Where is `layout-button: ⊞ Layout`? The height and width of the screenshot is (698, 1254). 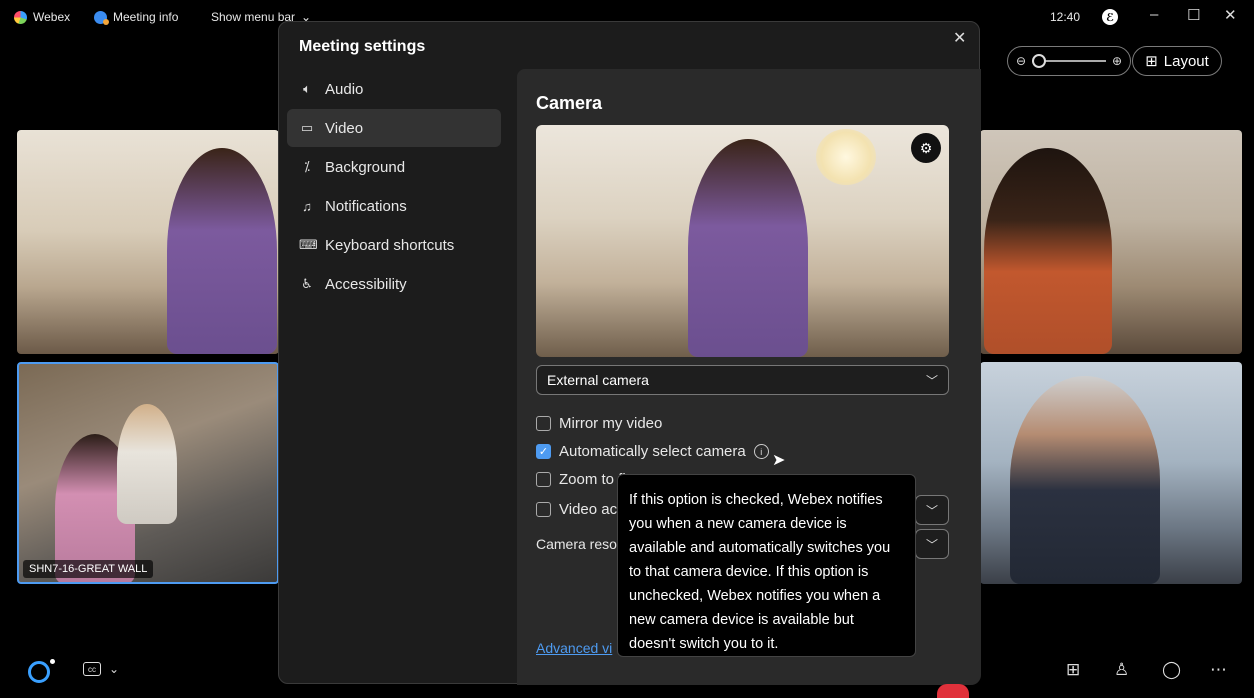
layout-button: ⊞ Layout is located at coordinates (1177, 61).